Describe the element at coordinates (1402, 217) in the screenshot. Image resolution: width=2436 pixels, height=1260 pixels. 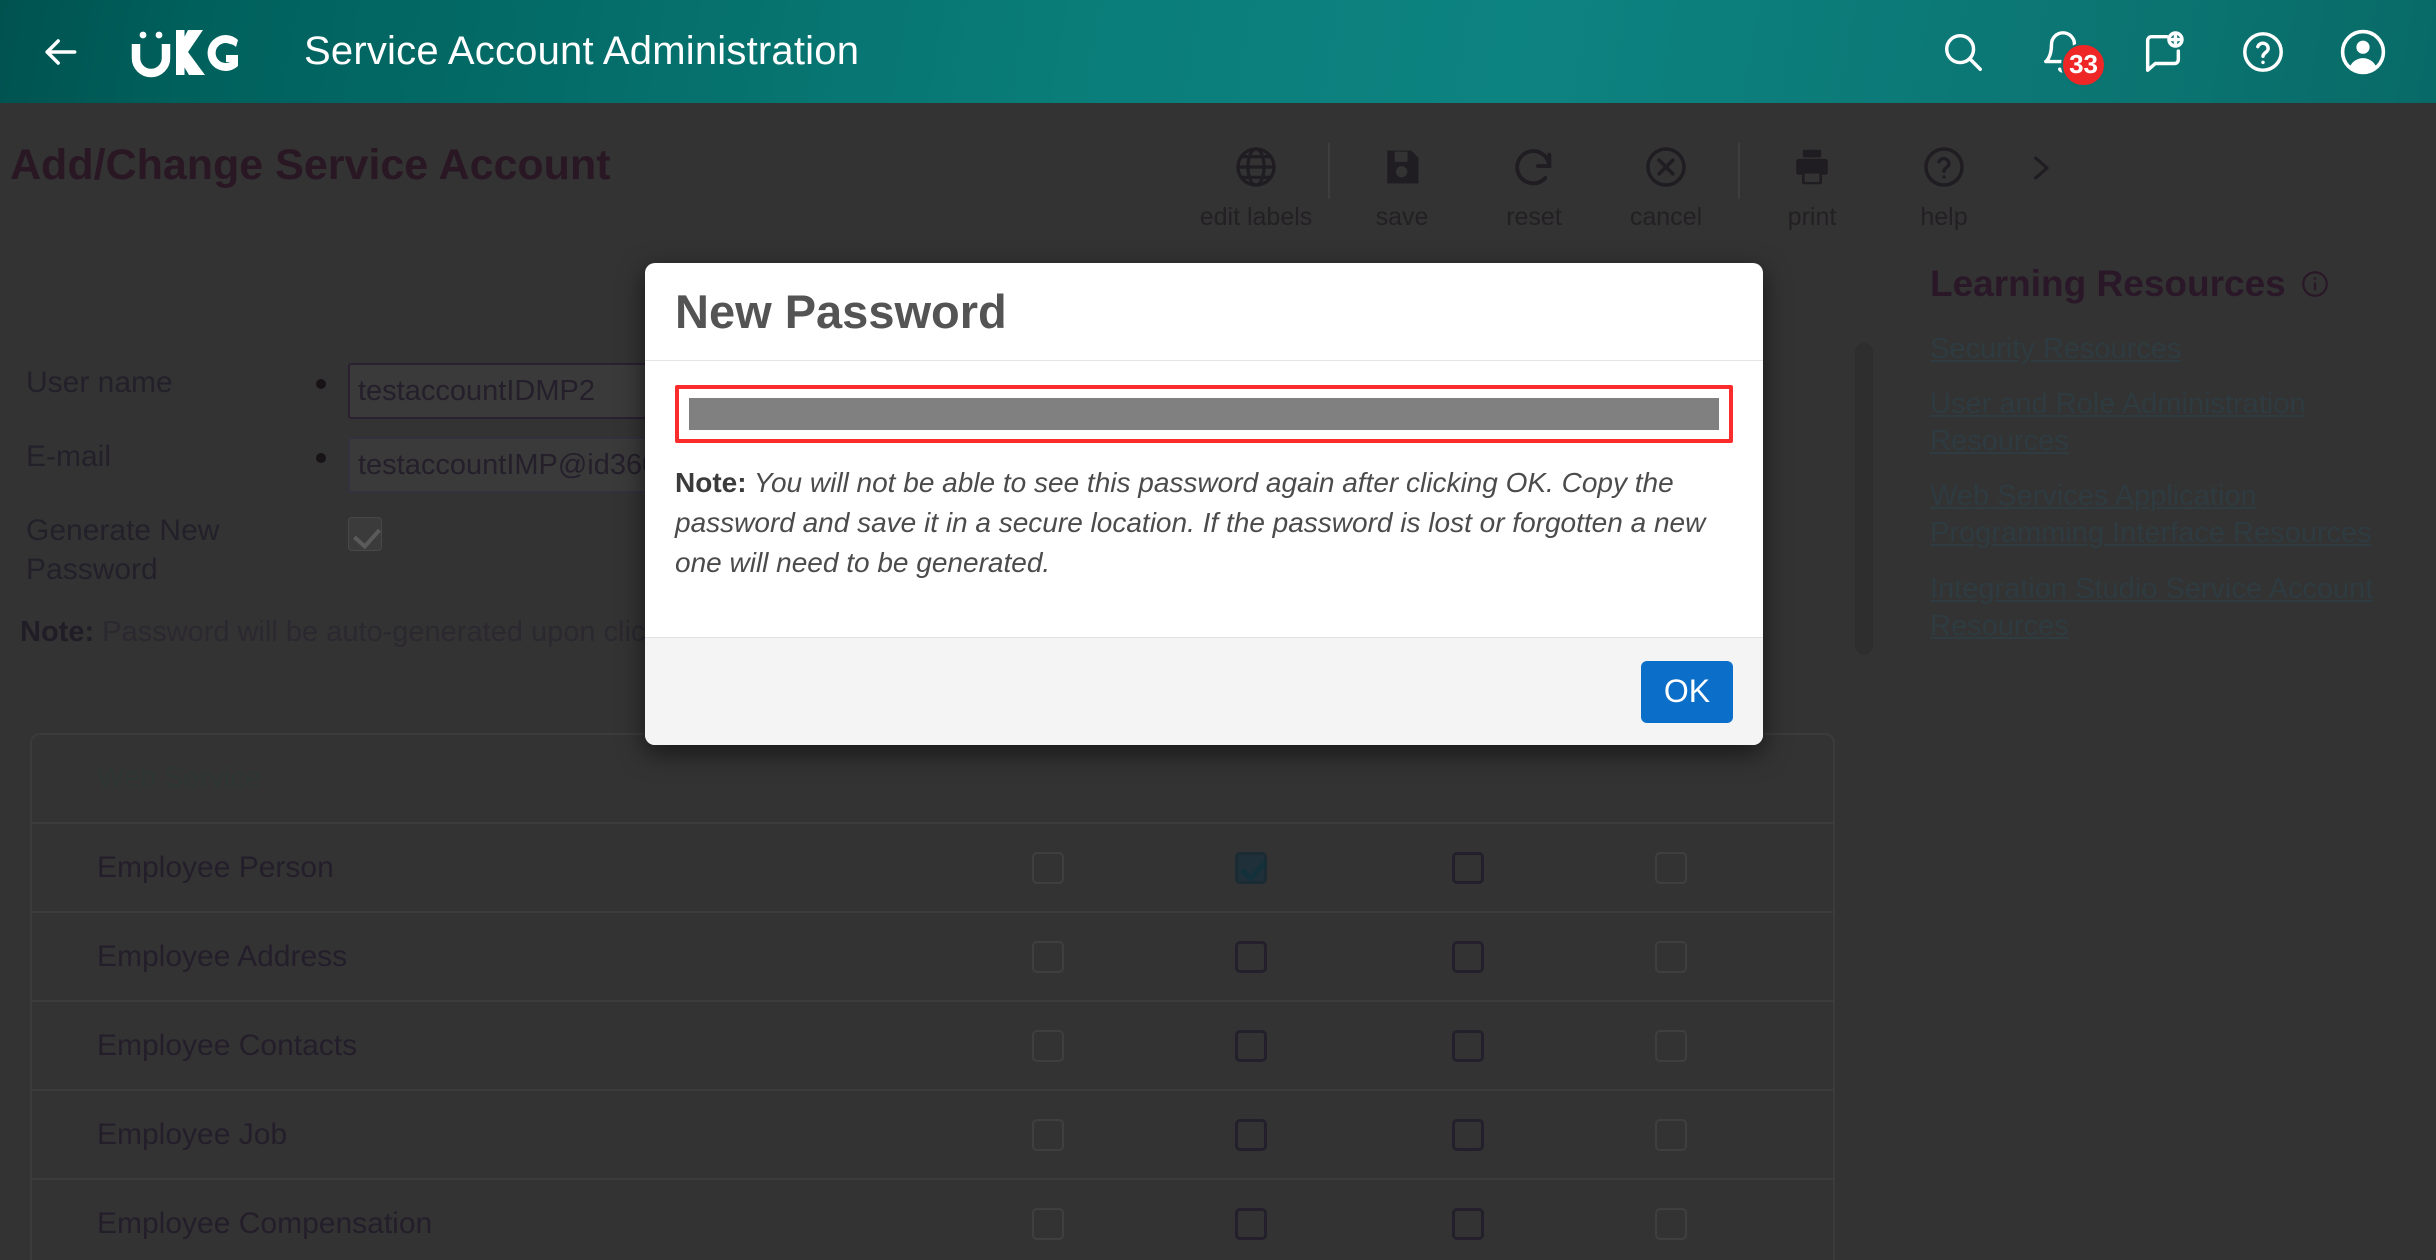
I see `save-label: save` at that location.